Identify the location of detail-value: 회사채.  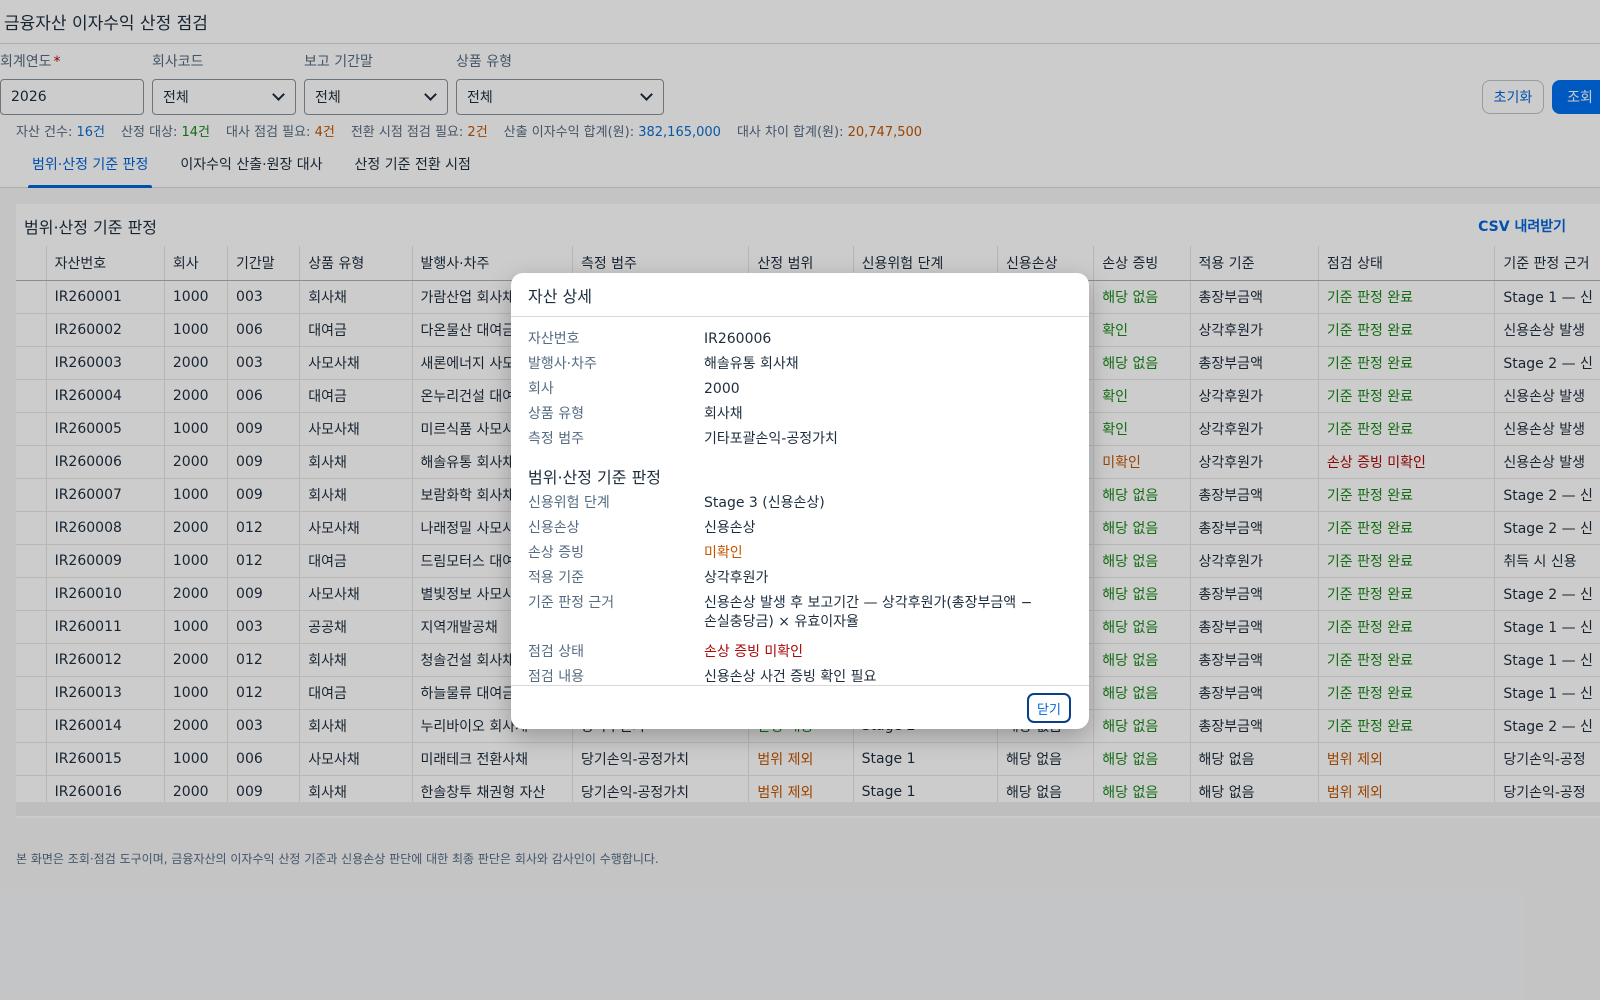
(723, 414).